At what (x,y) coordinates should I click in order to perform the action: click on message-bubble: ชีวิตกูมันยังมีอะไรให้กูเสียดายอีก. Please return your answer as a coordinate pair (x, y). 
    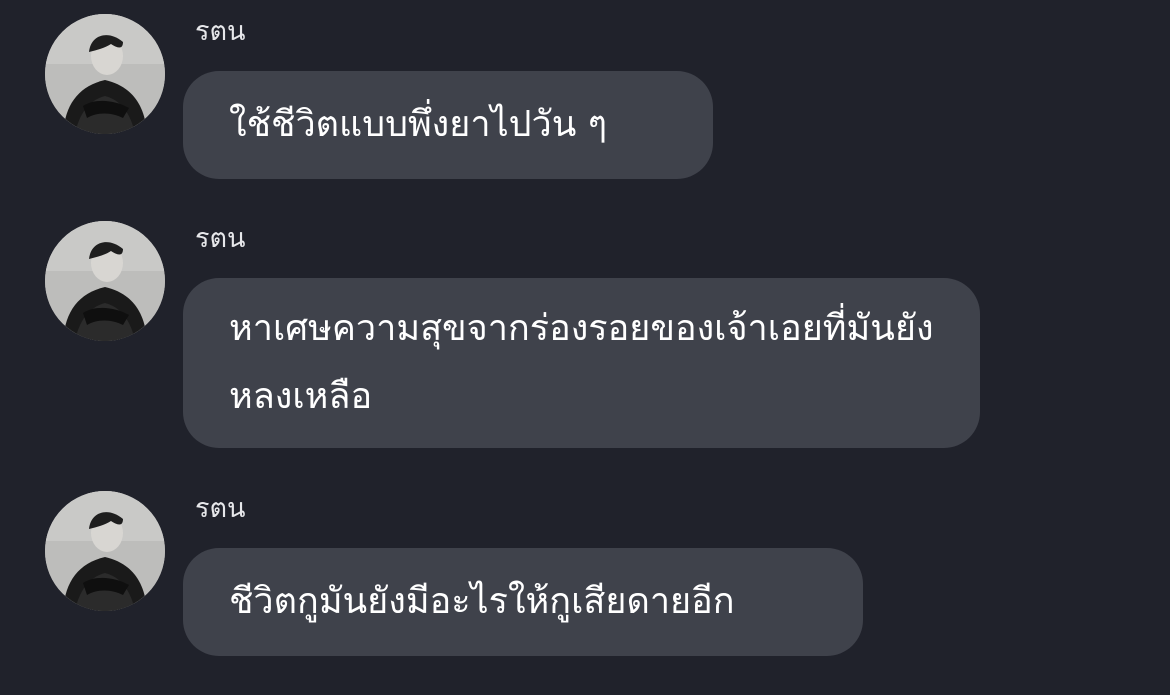
    Looking at the image, I should click on (523, 602).